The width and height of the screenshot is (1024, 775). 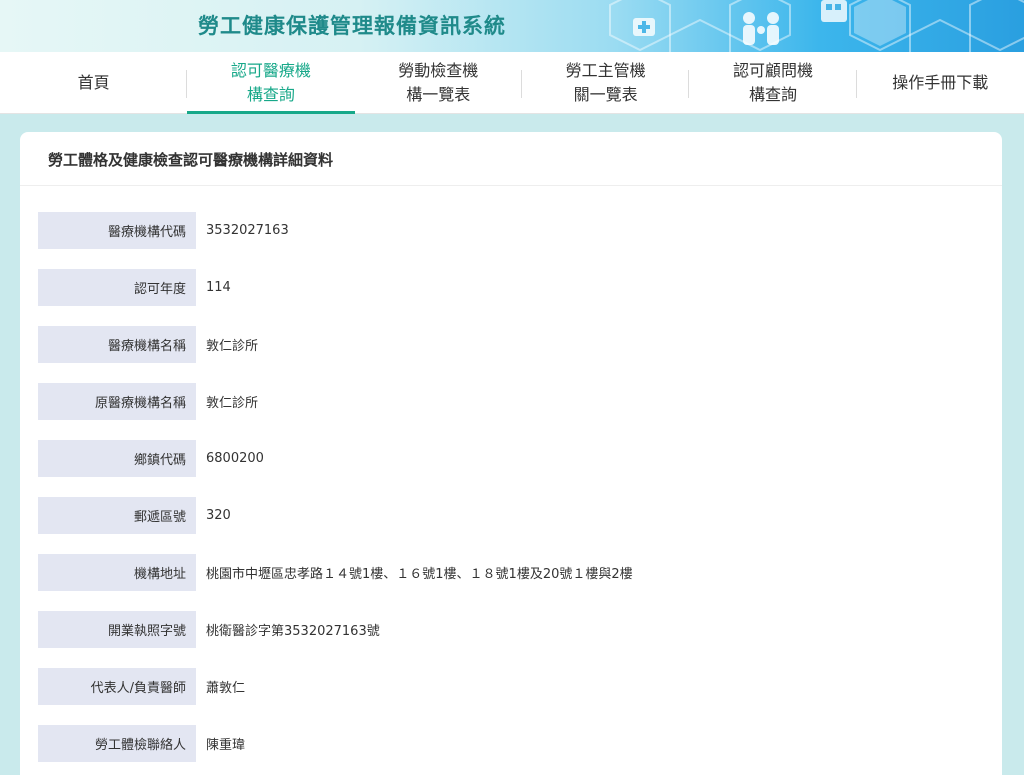 What do you see at coordinates (761, 28) in the screenshot?
I see `family-icon` at bounding box center [761, 28].